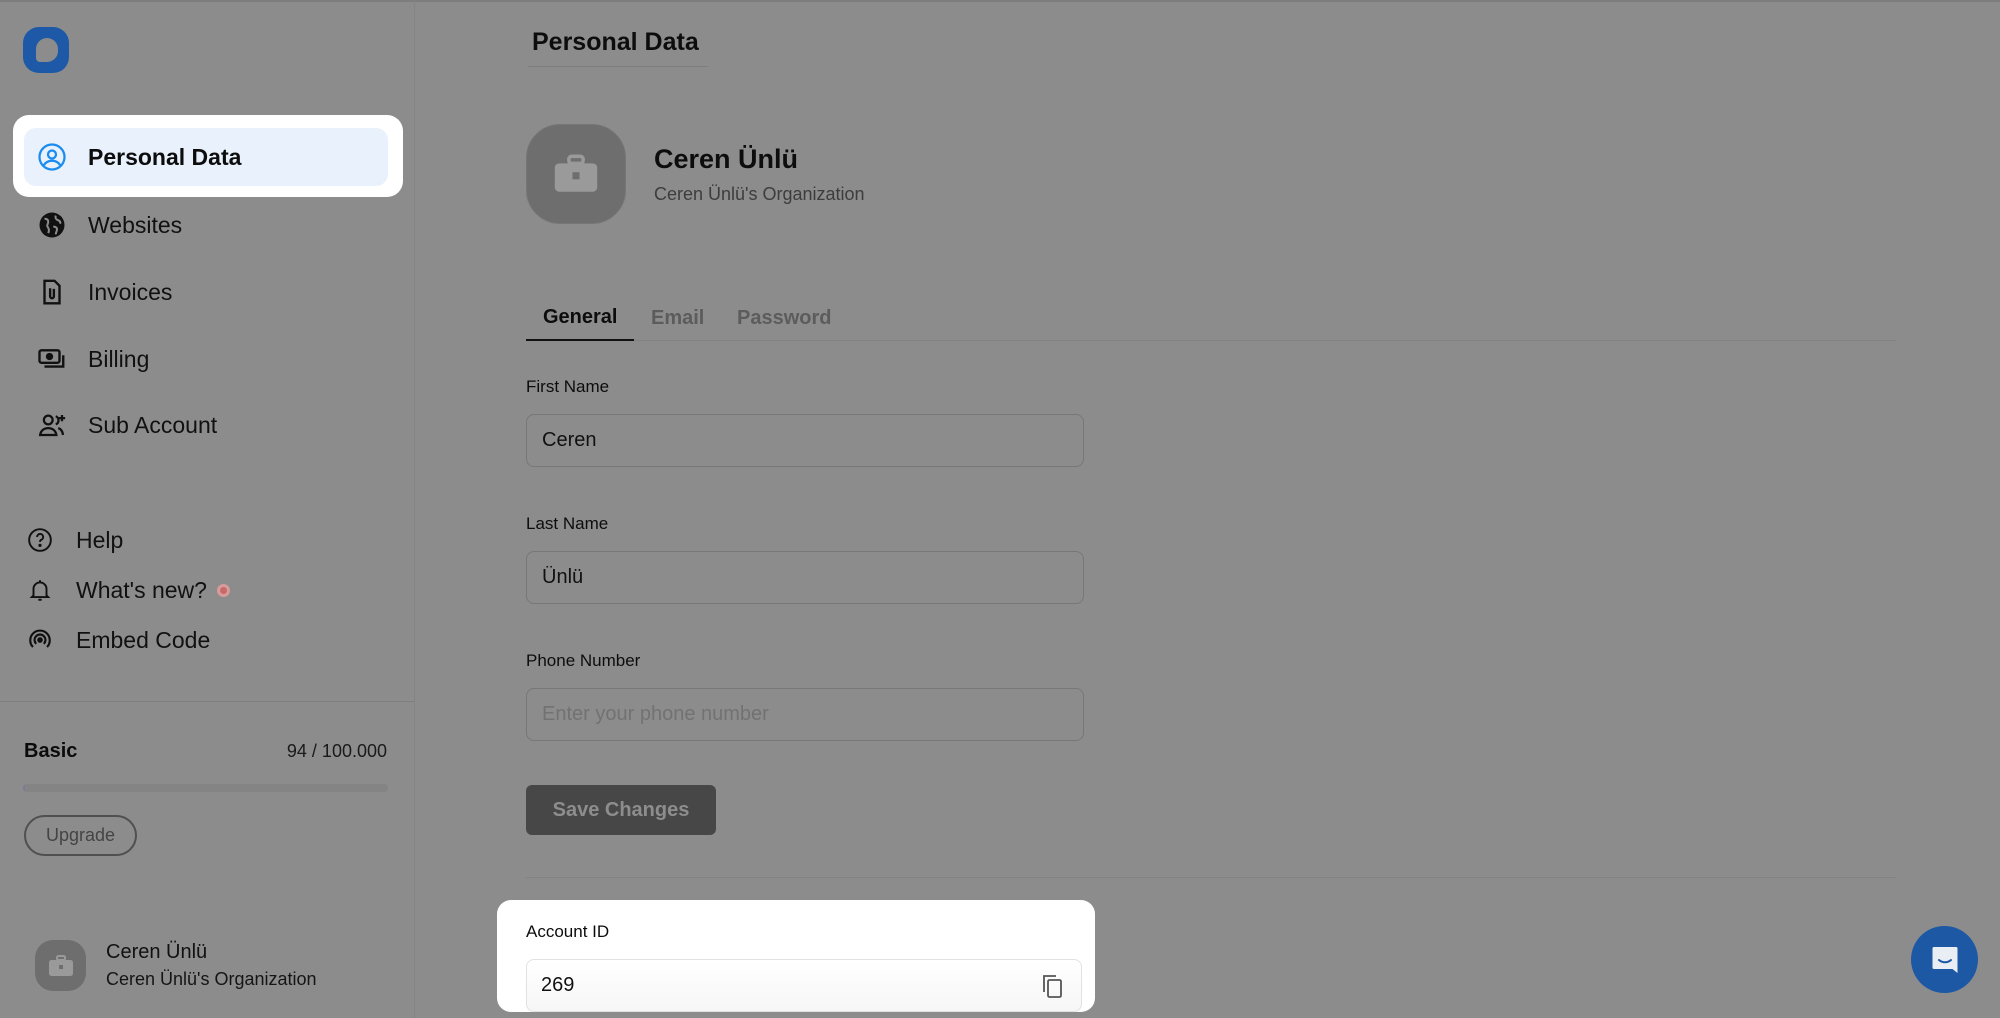 This screenshot has width=2000, height=1018. Describe the element at coordinates (618, 66) in the screenshot. I see `title-underline` at that location.